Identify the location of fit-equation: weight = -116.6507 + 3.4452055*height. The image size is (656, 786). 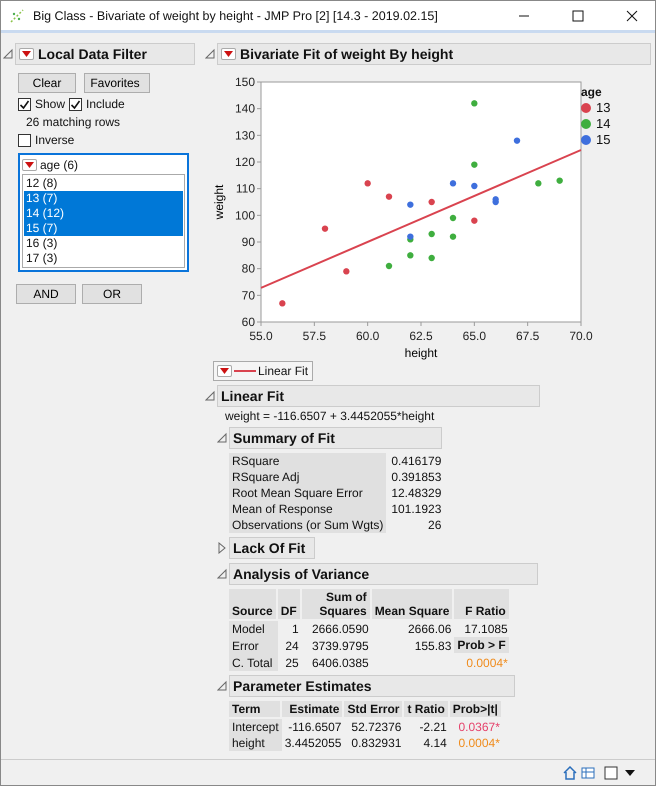
(330, 416).